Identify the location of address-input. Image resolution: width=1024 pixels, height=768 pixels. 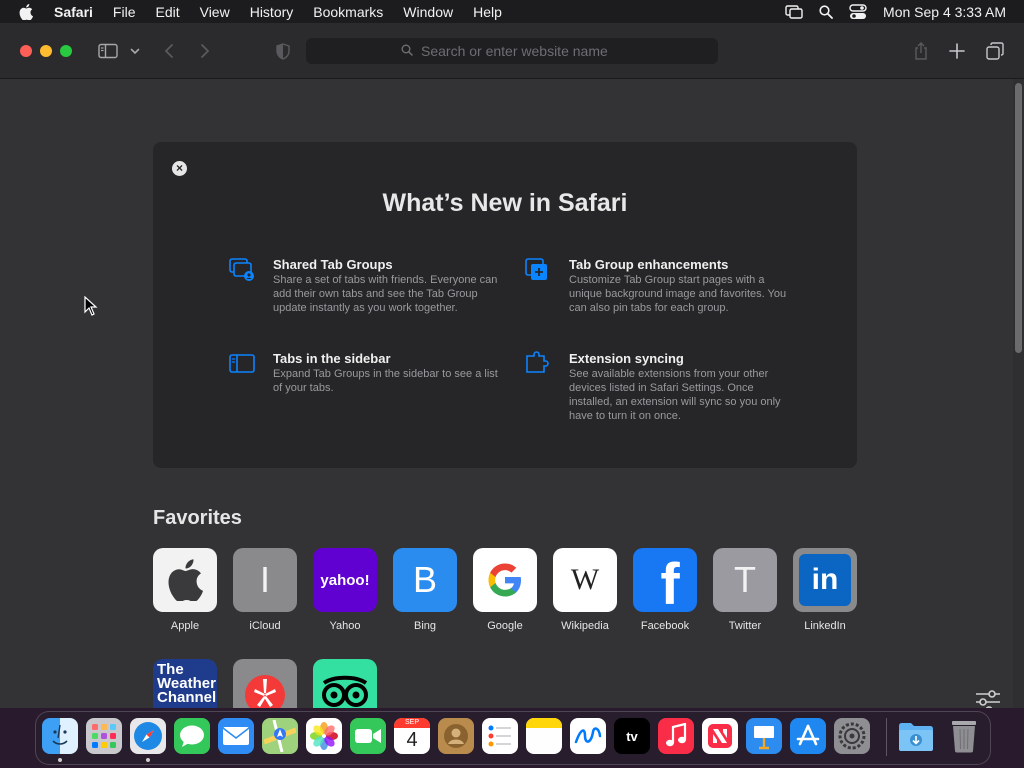
(521, 51).